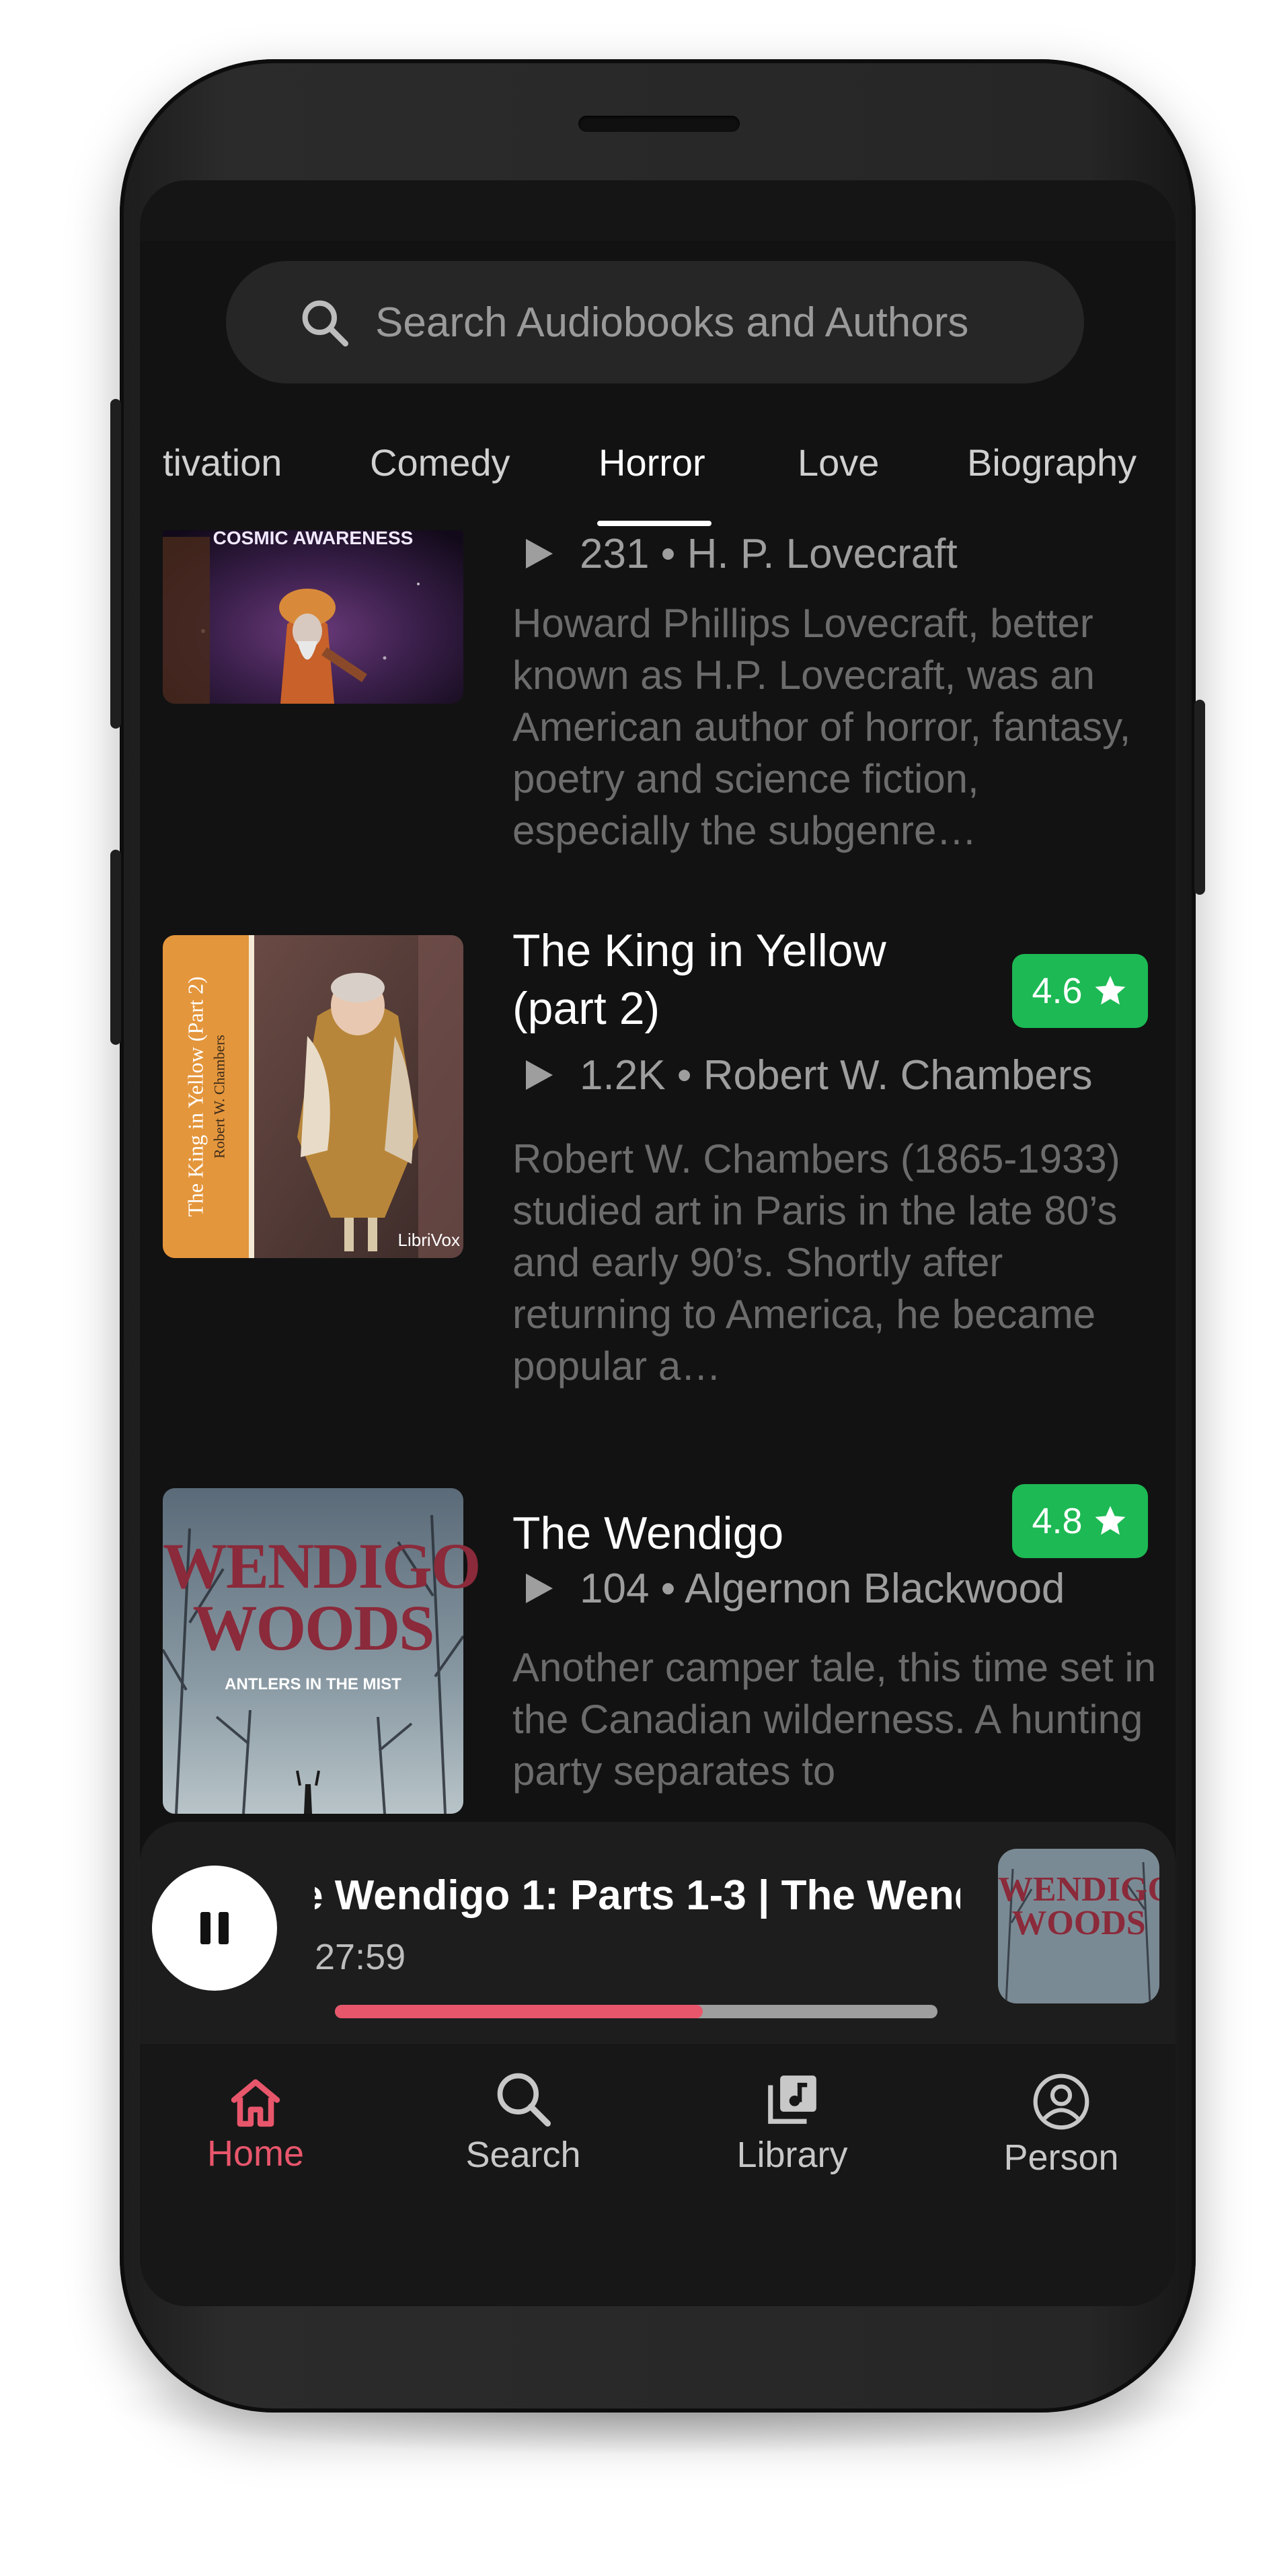 This screenshot has height=2576, width=1269. I want to click on person-icon, so click(1061, 2101).